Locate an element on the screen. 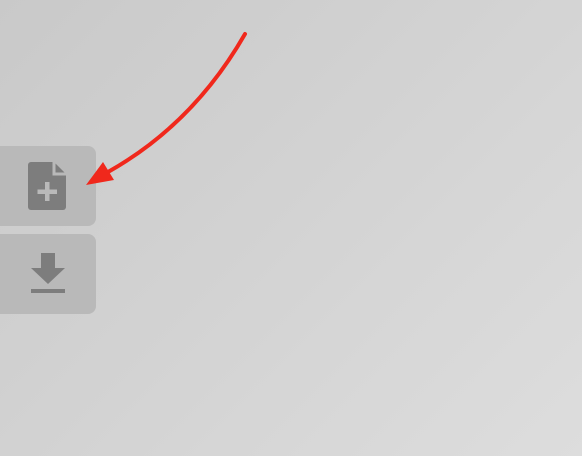 Image resolution: width=582 pixels, height=456 pixels. file-plus-icon is located at coordinates (47, 186).